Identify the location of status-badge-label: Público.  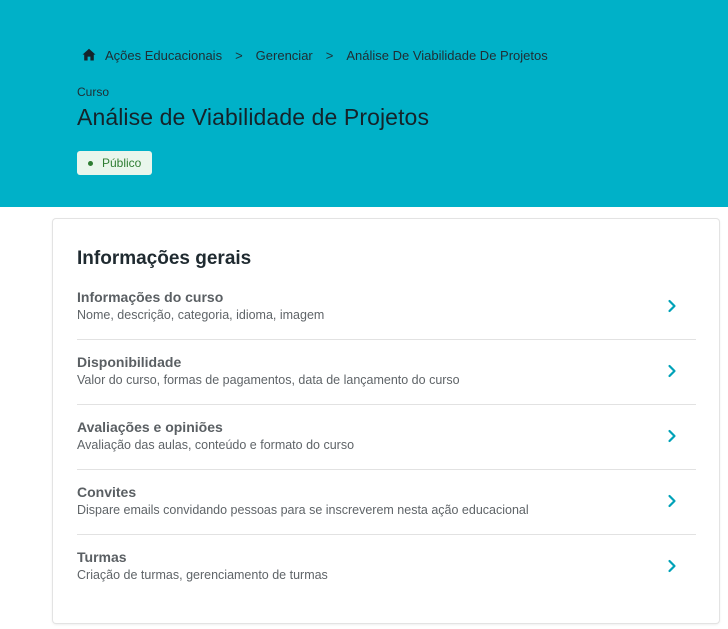
(122, 163).